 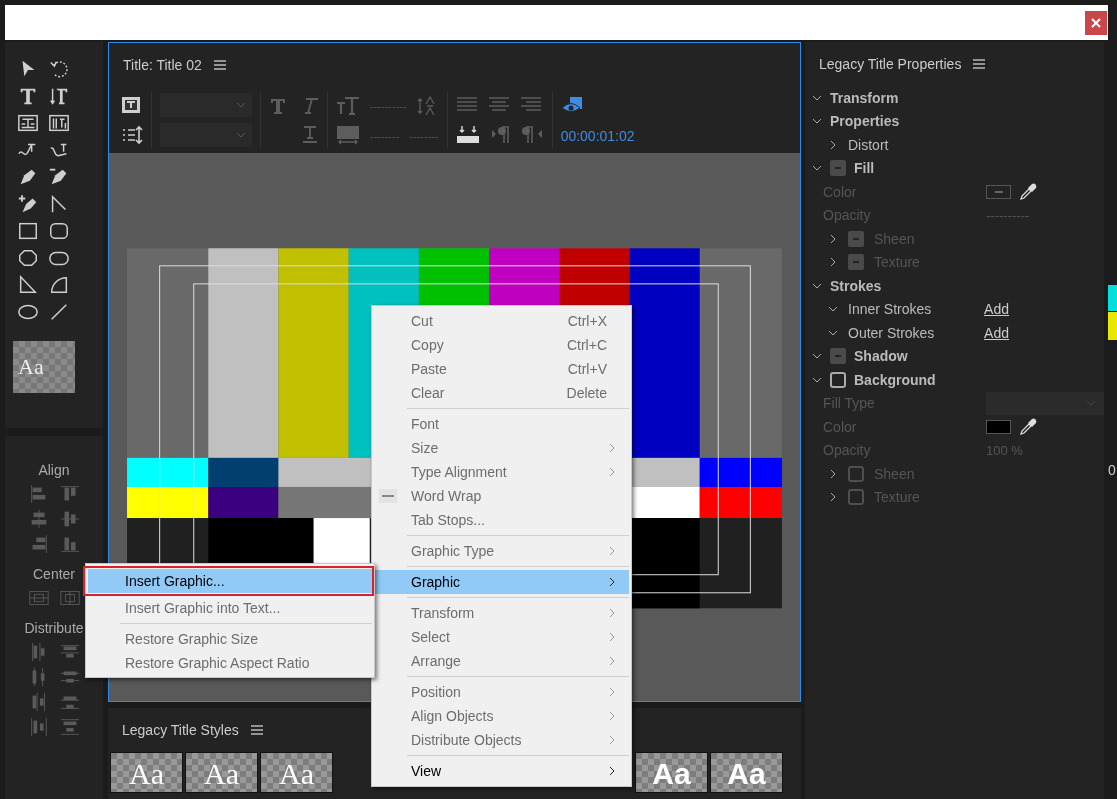 I want to click on panel-title: Title: Title 02, so click(x=162, y=65).